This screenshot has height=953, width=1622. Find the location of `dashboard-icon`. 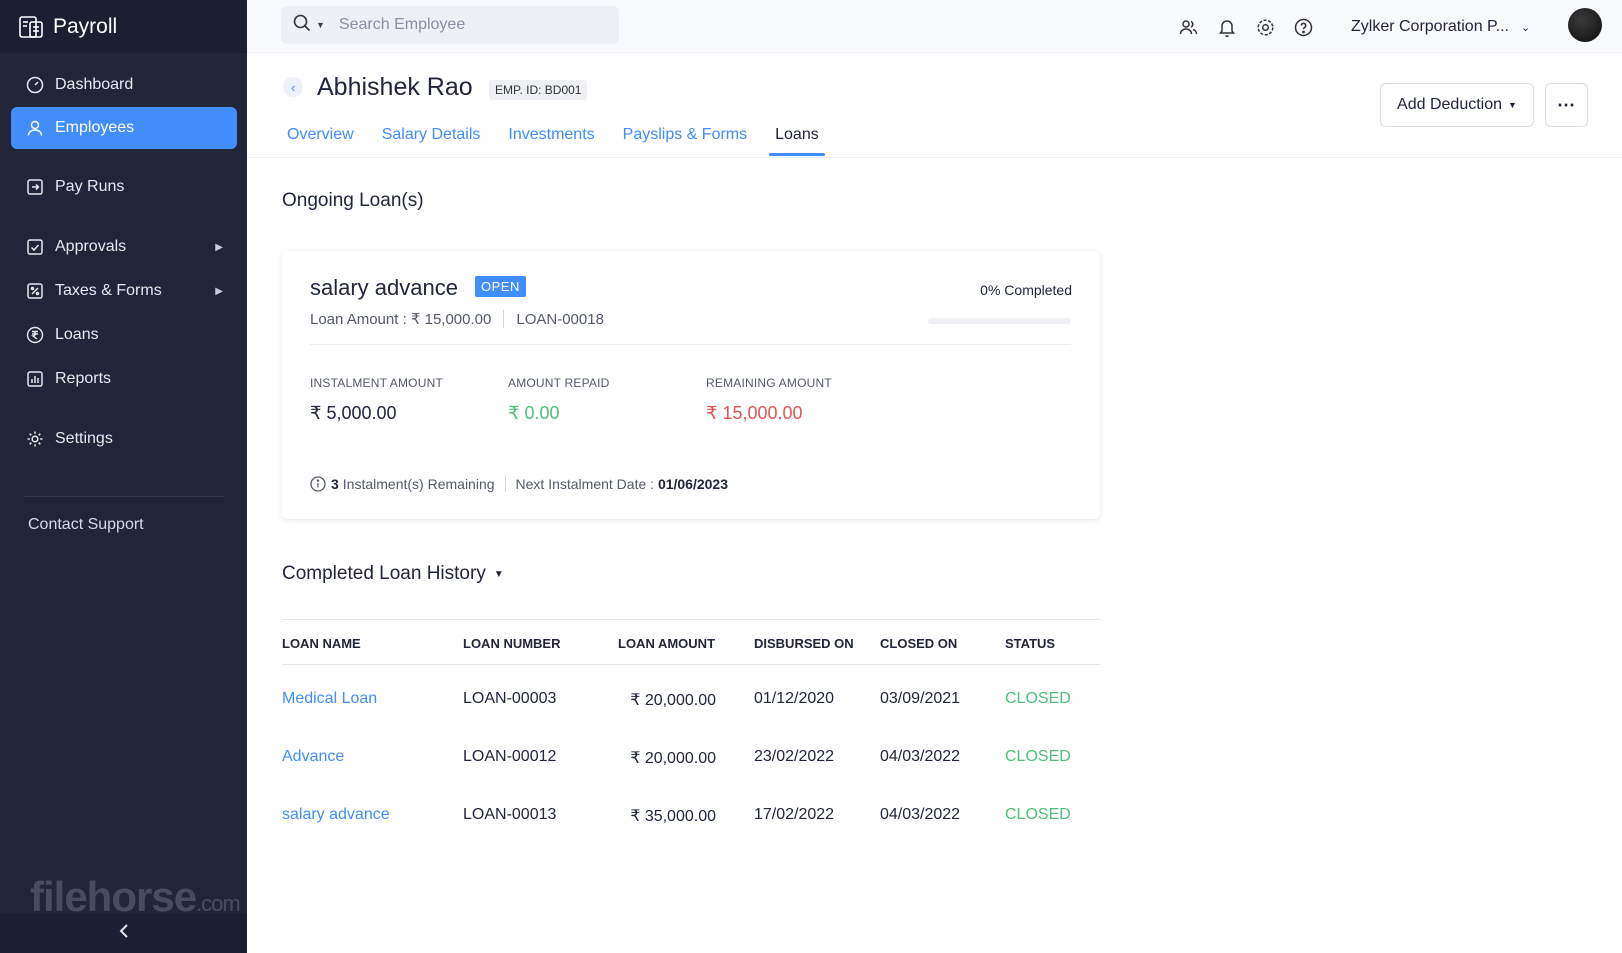

dashboard-icon is located at coordinates (35, 85).